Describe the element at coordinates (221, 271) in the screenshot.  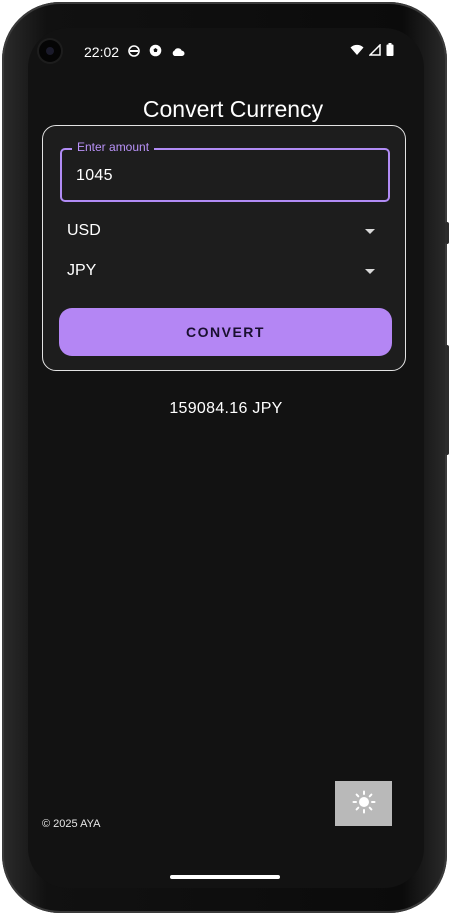
I see `to-currency-dropdown: JPY` at that location.